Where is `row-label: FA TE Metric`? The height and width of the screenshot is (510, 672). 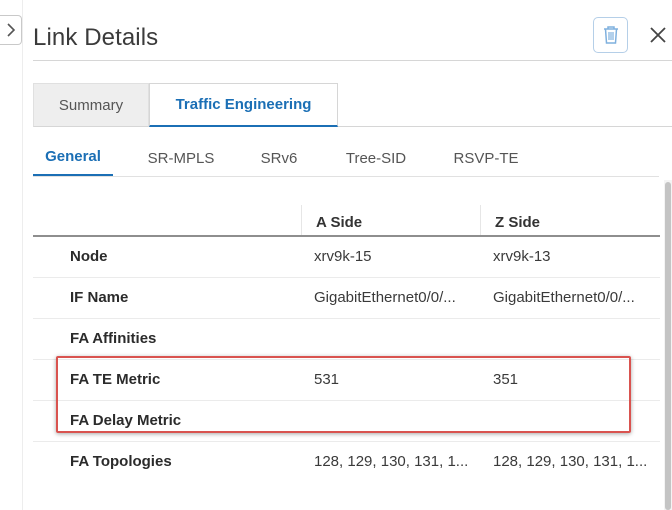
row-label: FA TE Metric is located at coordinates (115, 379).